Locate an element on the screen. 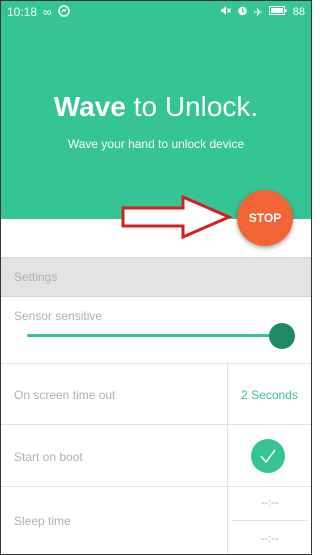 Image resolution: width=320 pixels, height=555 pixels. red-arrow-annotation is located at coordinates (177, 217).